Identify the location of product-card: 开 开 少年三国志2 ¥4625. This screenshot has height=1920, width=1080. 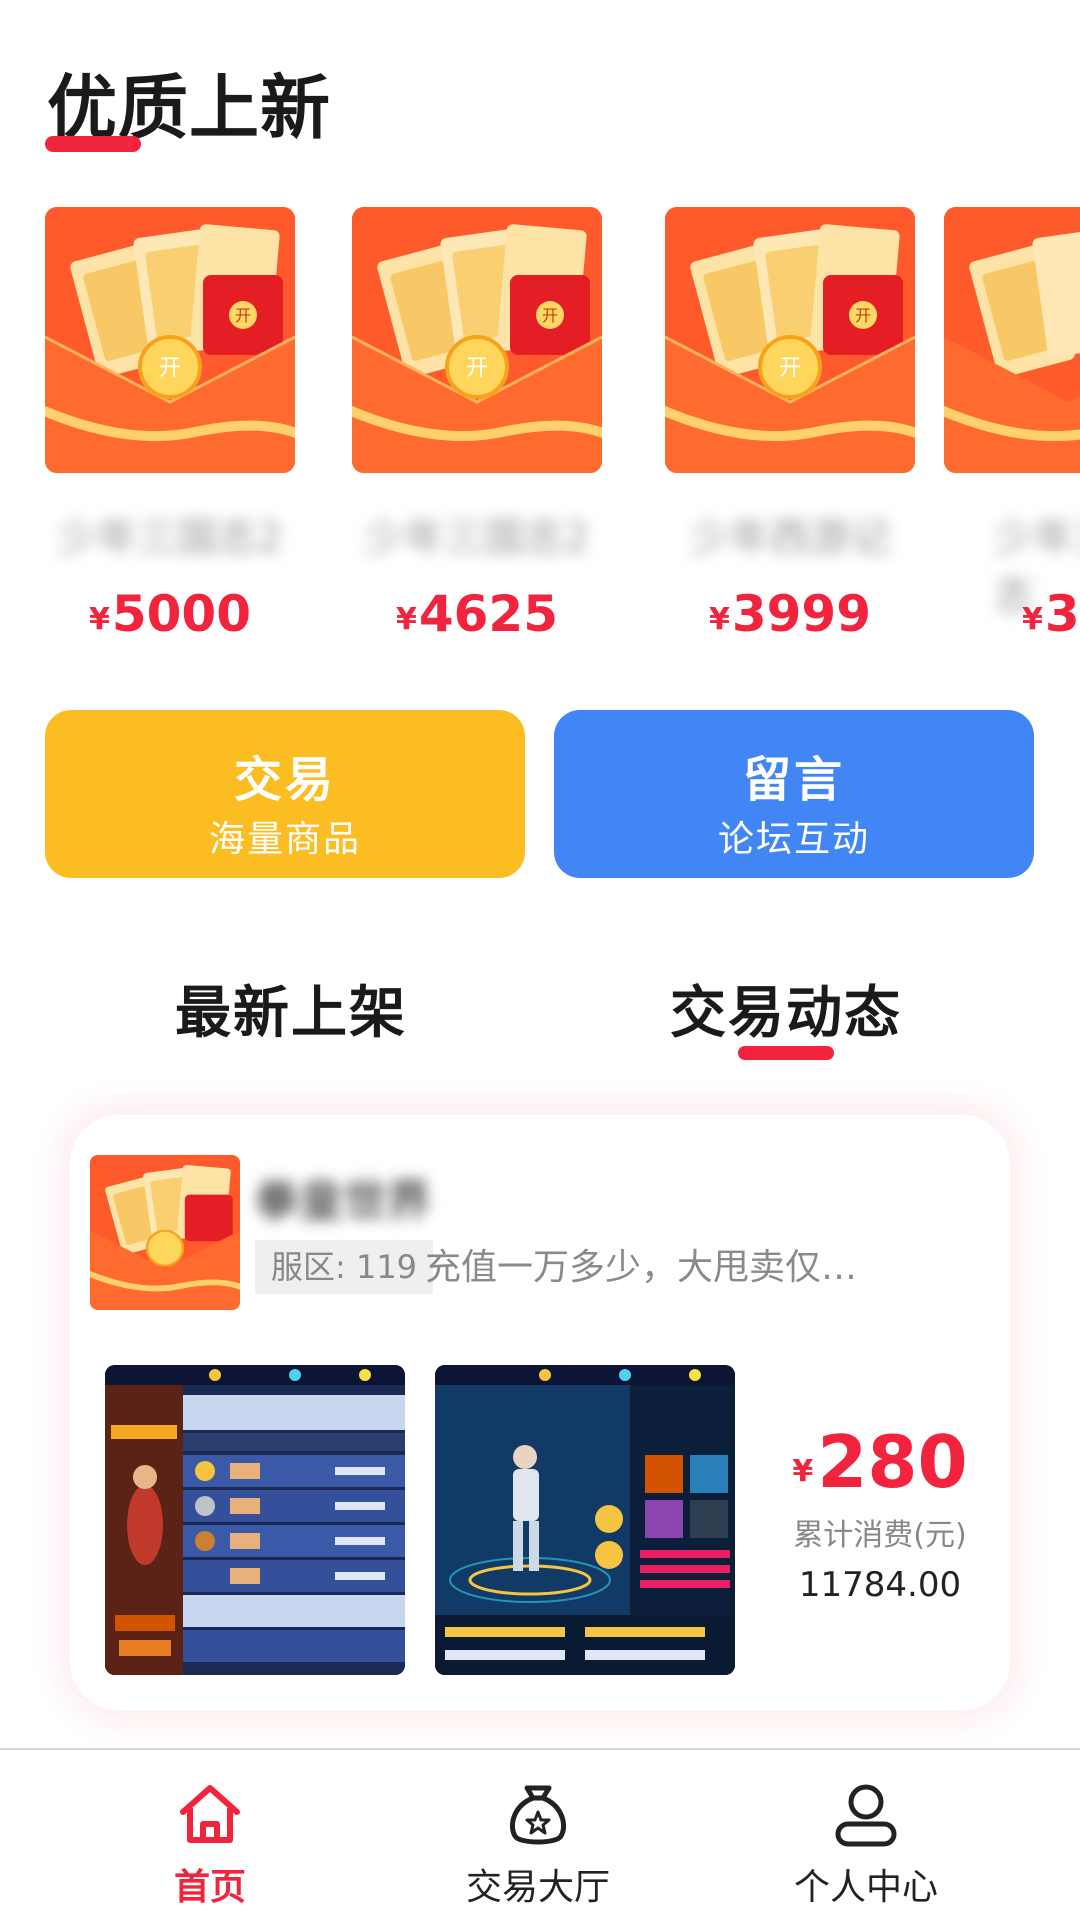
(477, 430).